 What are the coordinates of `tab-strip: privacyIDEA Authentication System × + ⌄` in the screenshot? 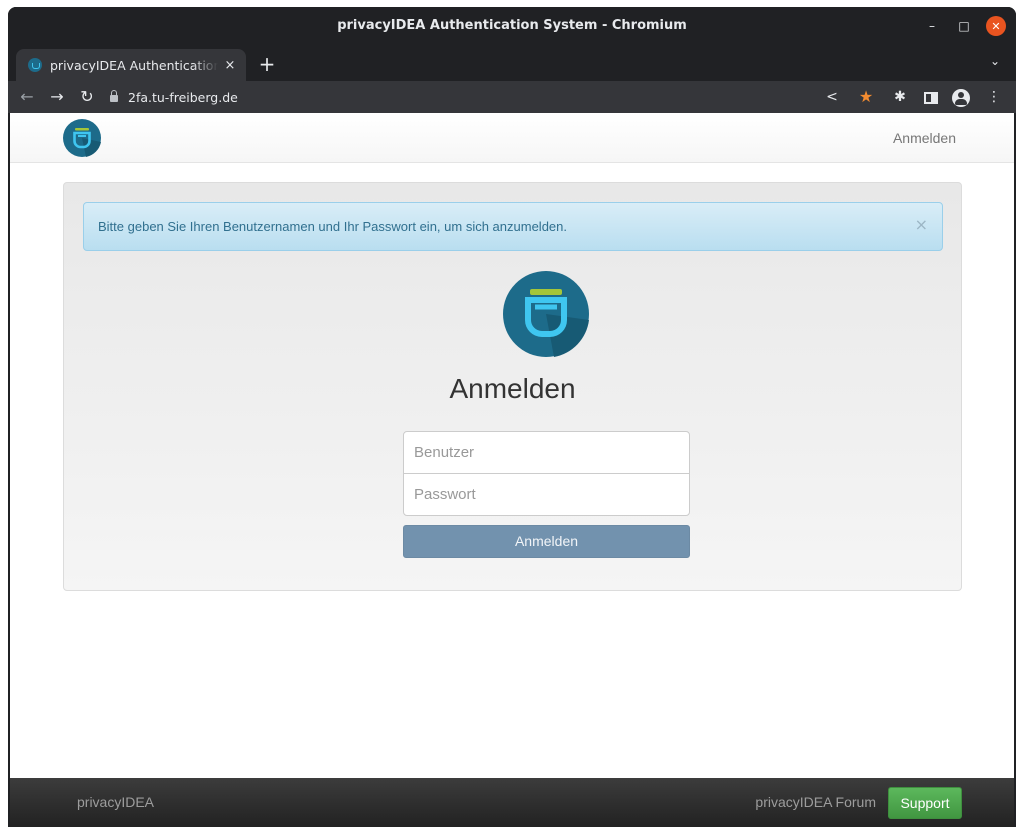 It's located at (512, 63).